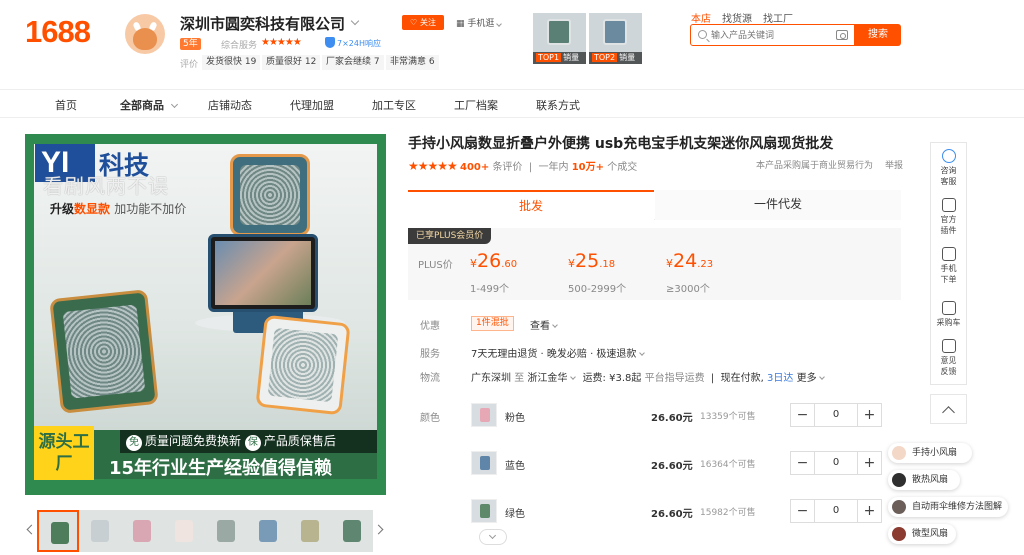 This screenshot has height=555, width=1024. What do you see at coordinates (479, 22) in the screenshot?
I see `mobile-browse-link: ▦ 手机逛` at bounding box center [479, 22].